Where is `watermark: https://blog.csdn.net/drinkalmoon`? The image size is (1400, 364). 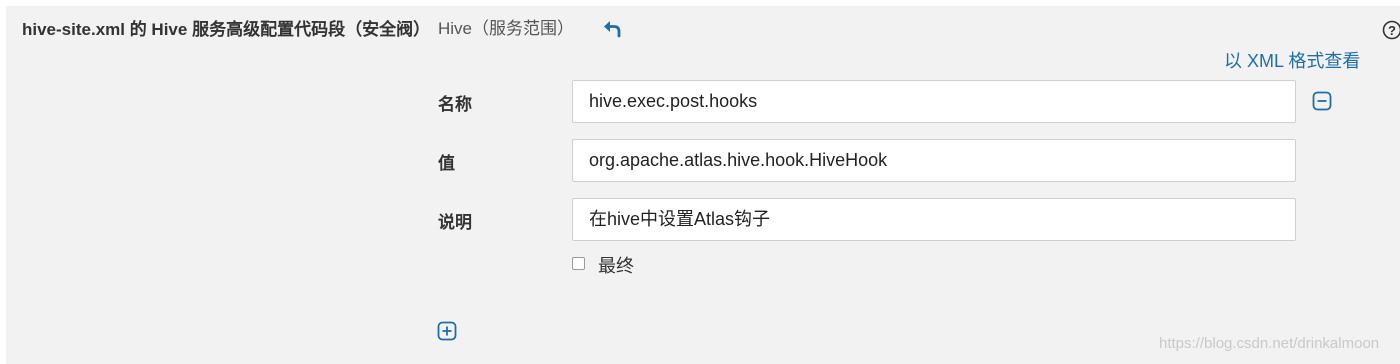
watermark: https://blog.csdn.net/drinkalmoon is located at coordinates (1269, 343).